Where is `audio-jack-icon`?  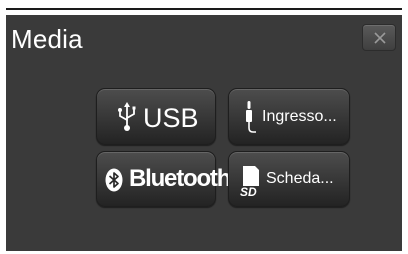 audio-jack-icon is located at coordinates (251, 117).